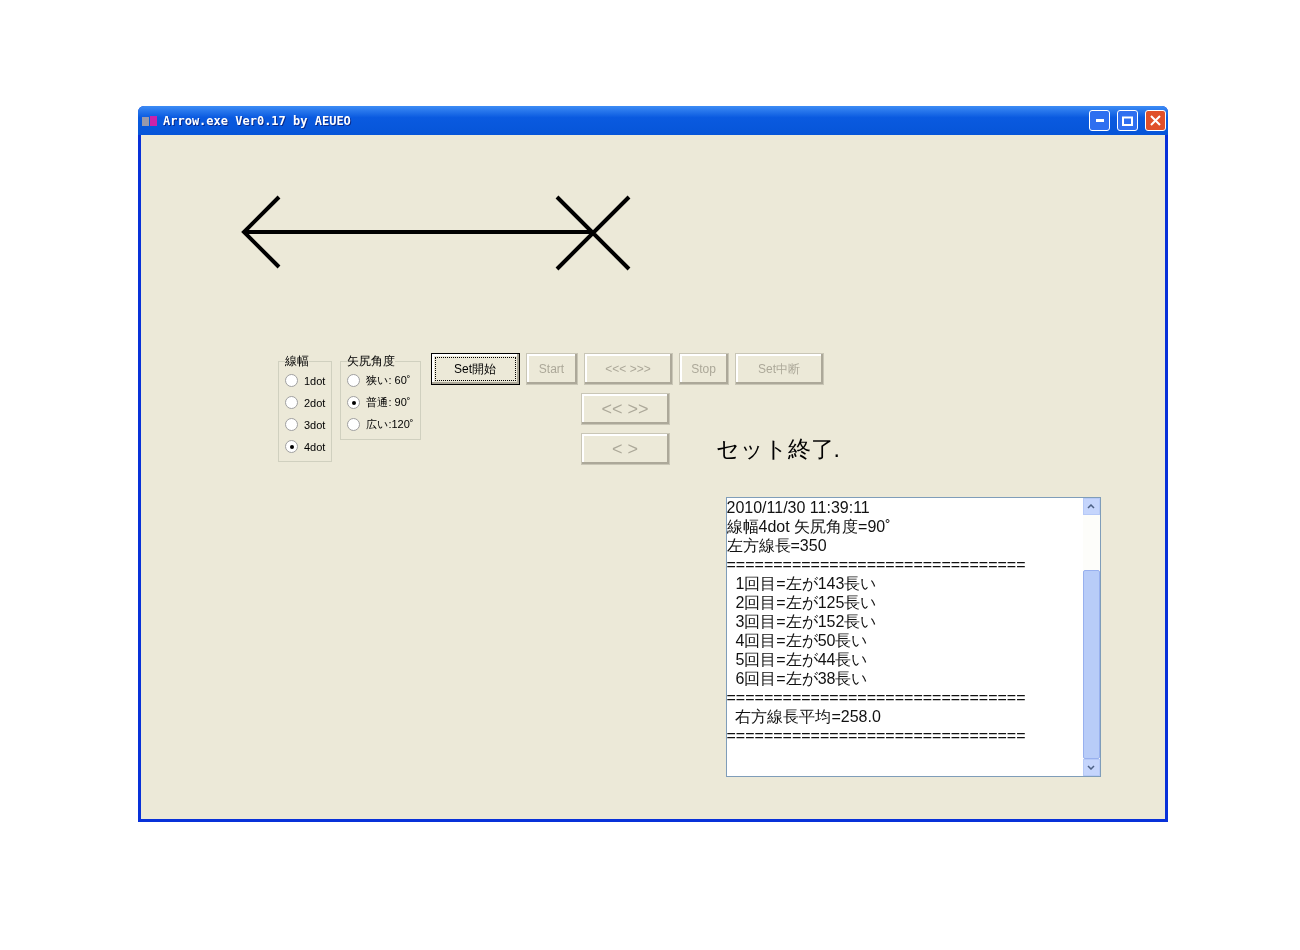  Describe the element at coordinates (777, 545) in the screenshot. I see `log-line: 左方線長=350` at that location.